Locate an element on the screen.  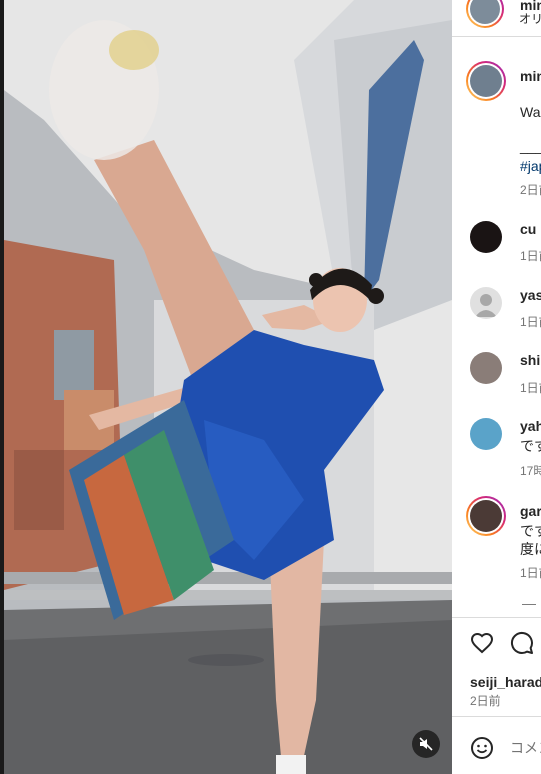
post-header: min オリ is located at coordinates (496, 18).